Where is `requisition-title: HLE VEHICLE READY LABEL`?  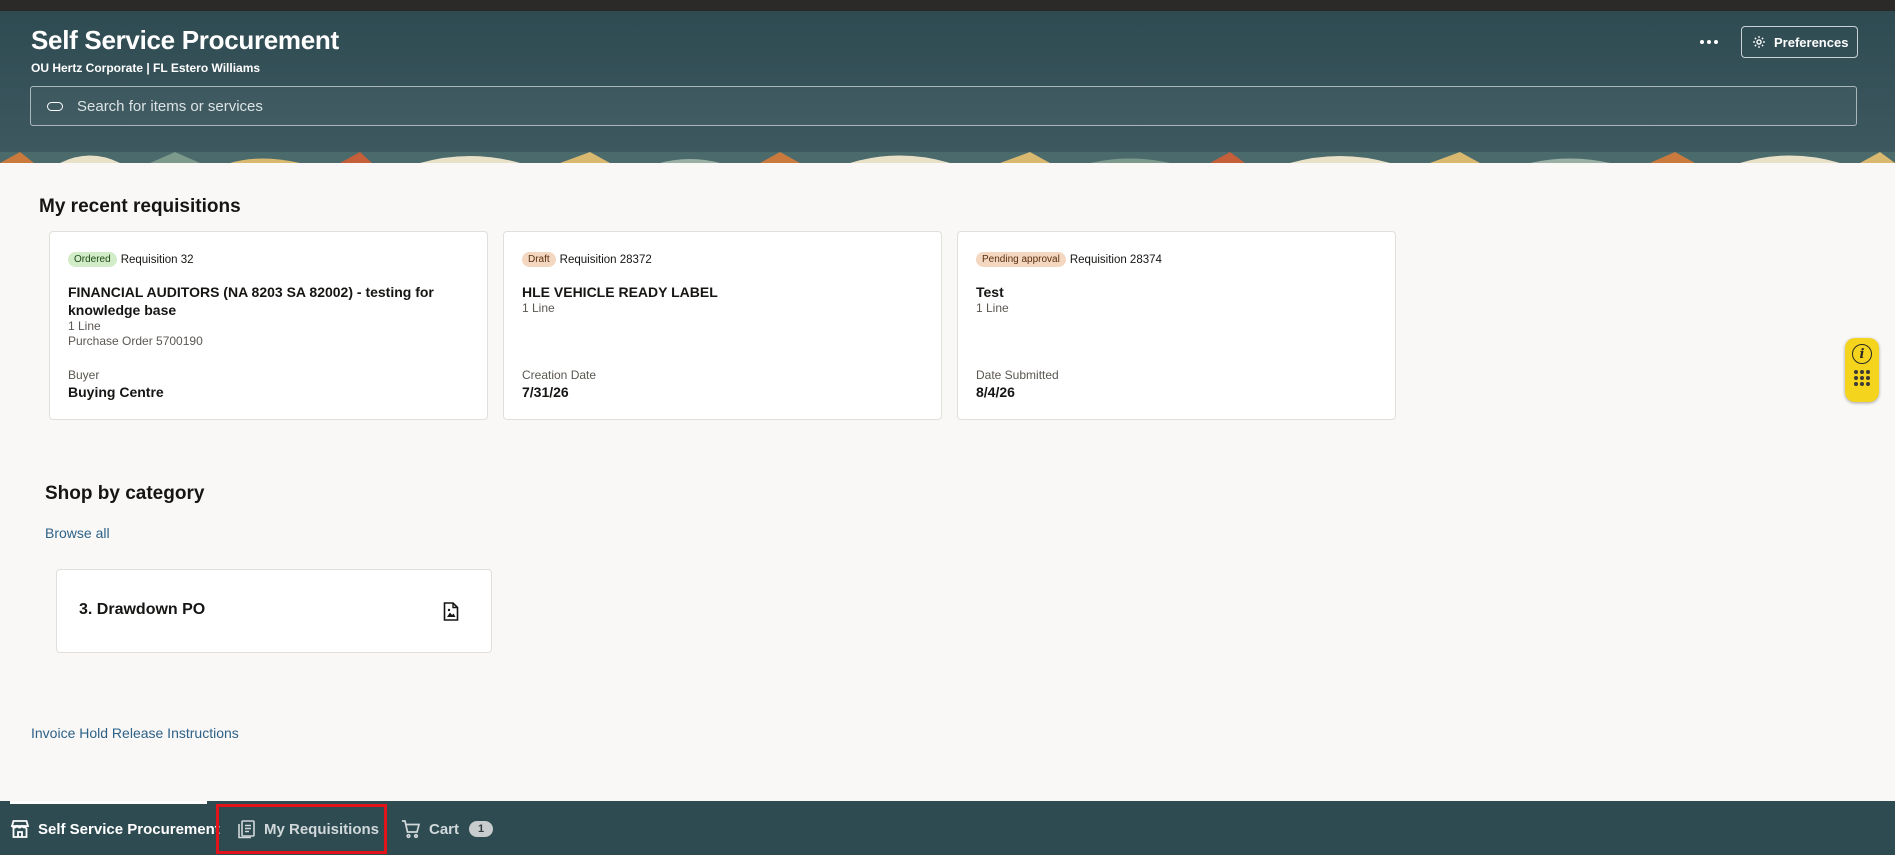 requisition-title: HLE VEHICLE READY LABEL is located at coordinates (620, 292).